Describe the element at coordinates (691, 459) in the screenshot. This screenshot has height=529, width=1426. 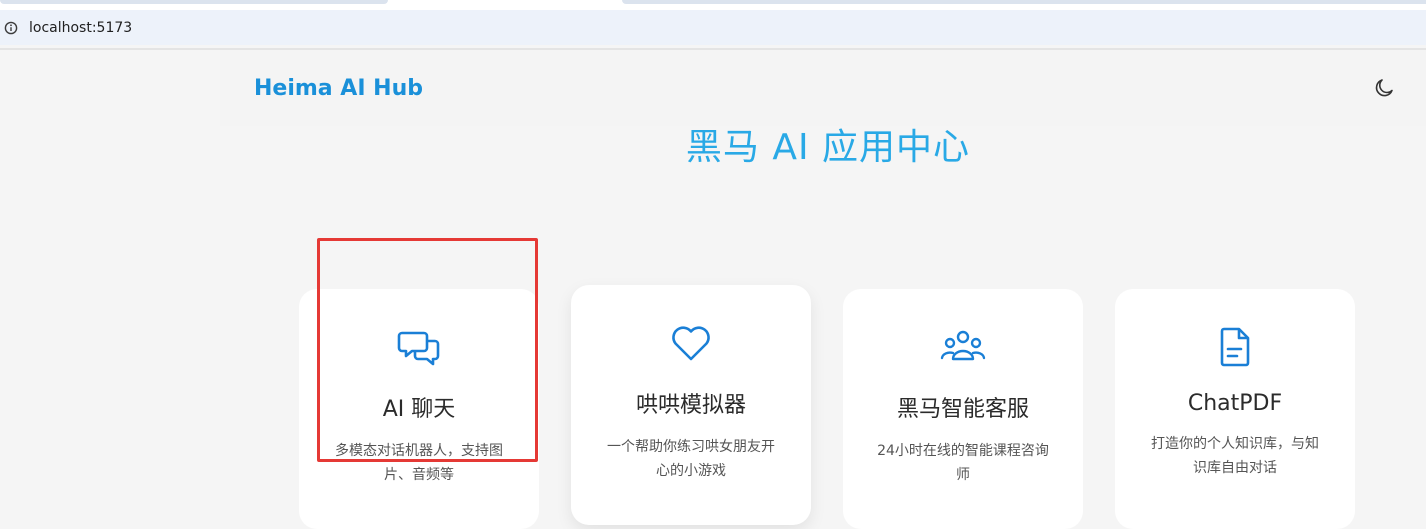
I see `card-description: 一个帮助你练习哄女朋友开心的小游戏` at that location.